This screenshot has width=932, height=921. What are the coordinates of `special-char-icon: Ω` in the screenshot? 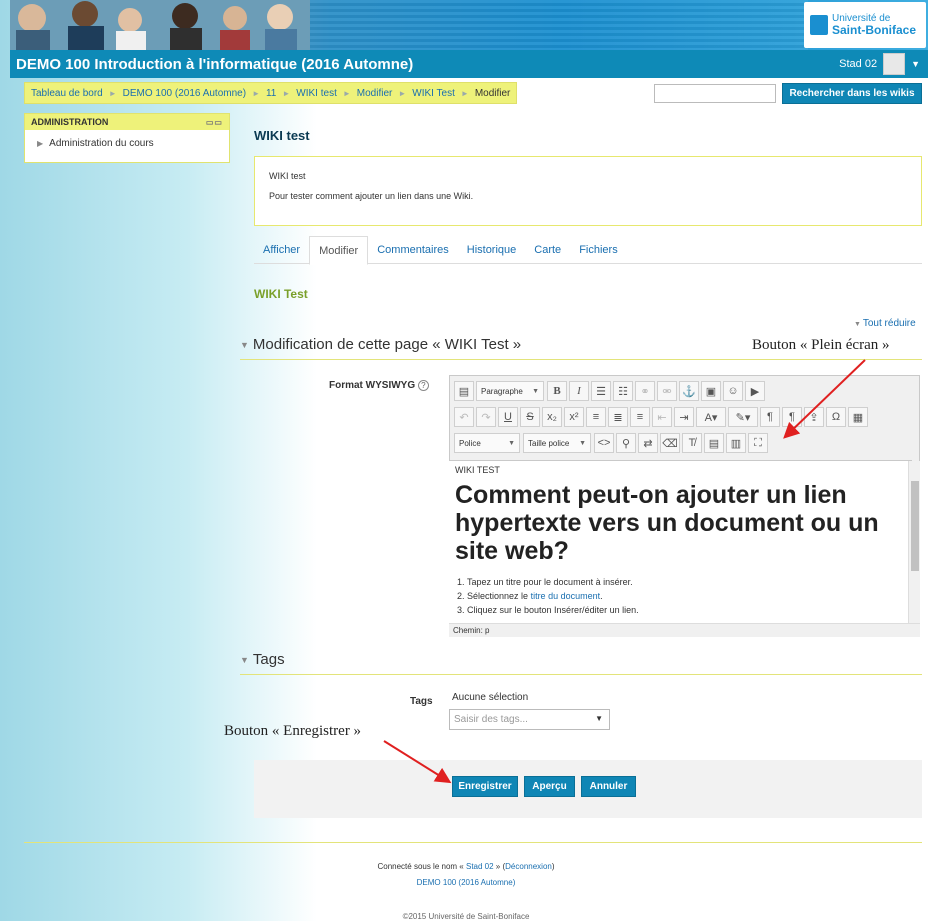 It's located at (836, 417).